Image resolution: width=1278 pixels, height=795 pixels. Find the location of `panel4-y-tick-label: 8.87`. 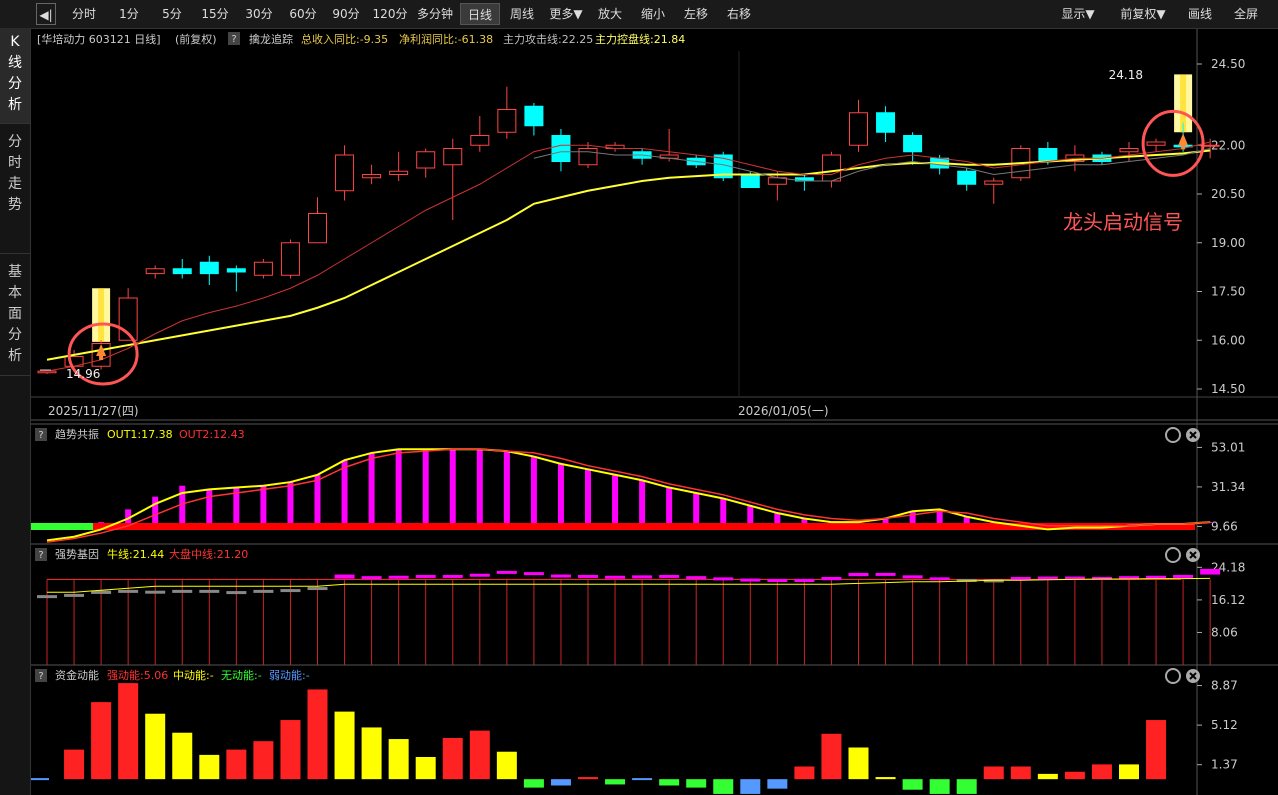

panel4-y-tick-label: 8.87 is located at coordinates (1224, 686).